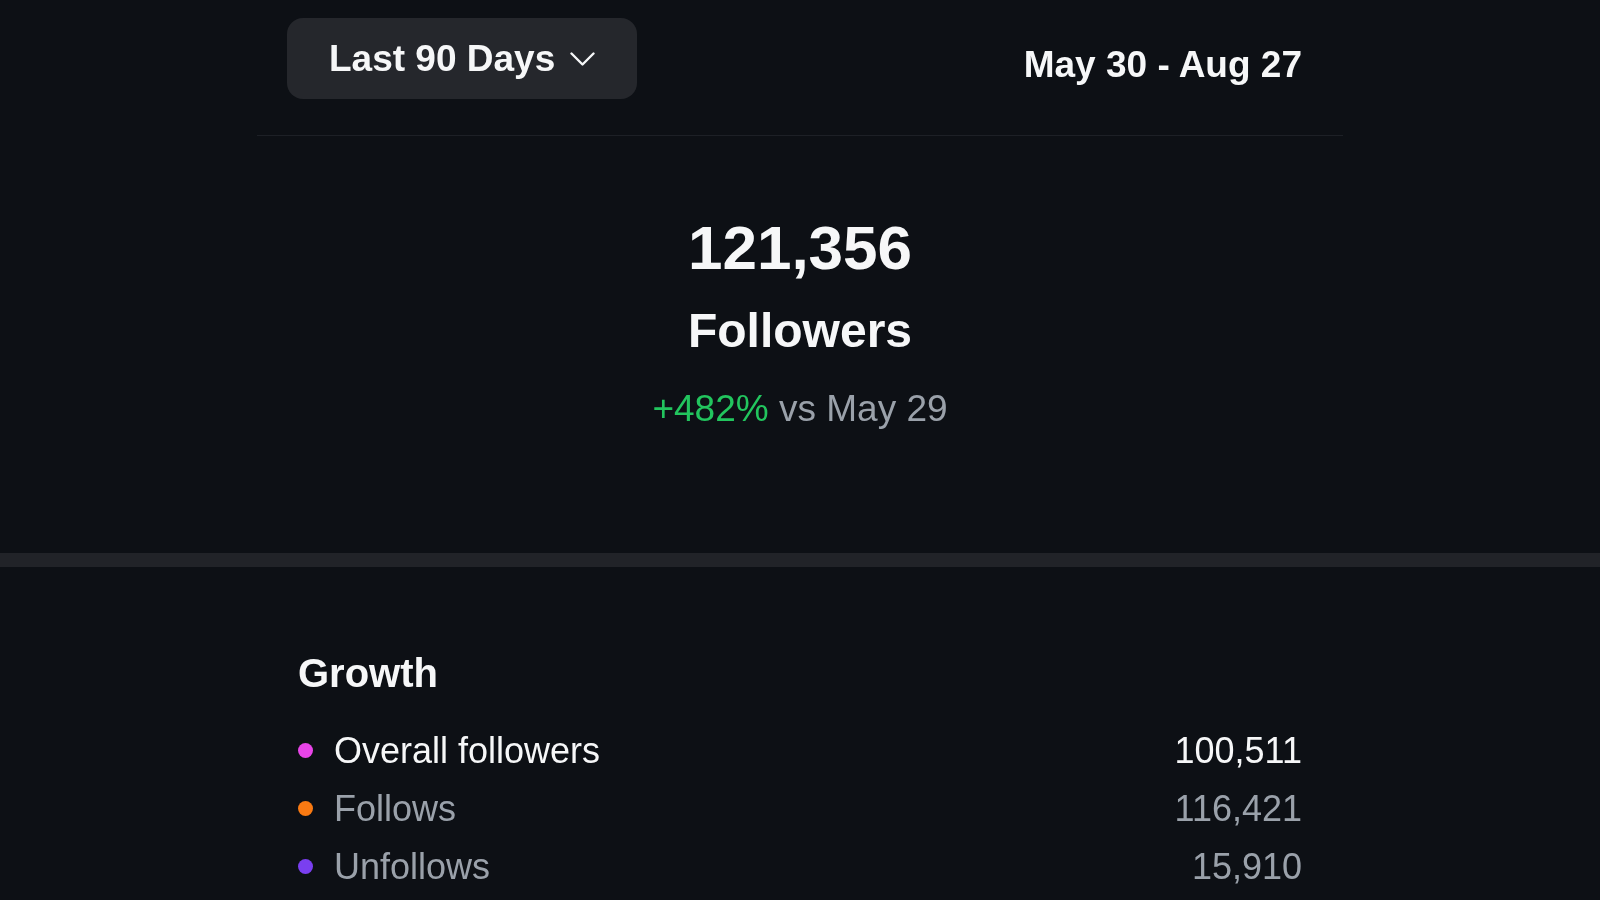 Image resolution: width=1600 pixels, height=900 pixels. What do you see at coordinates (1162, 65) in the screenshot?
I see `date-range: May 30 - Aug 27` at bounding box center [1162, 65].